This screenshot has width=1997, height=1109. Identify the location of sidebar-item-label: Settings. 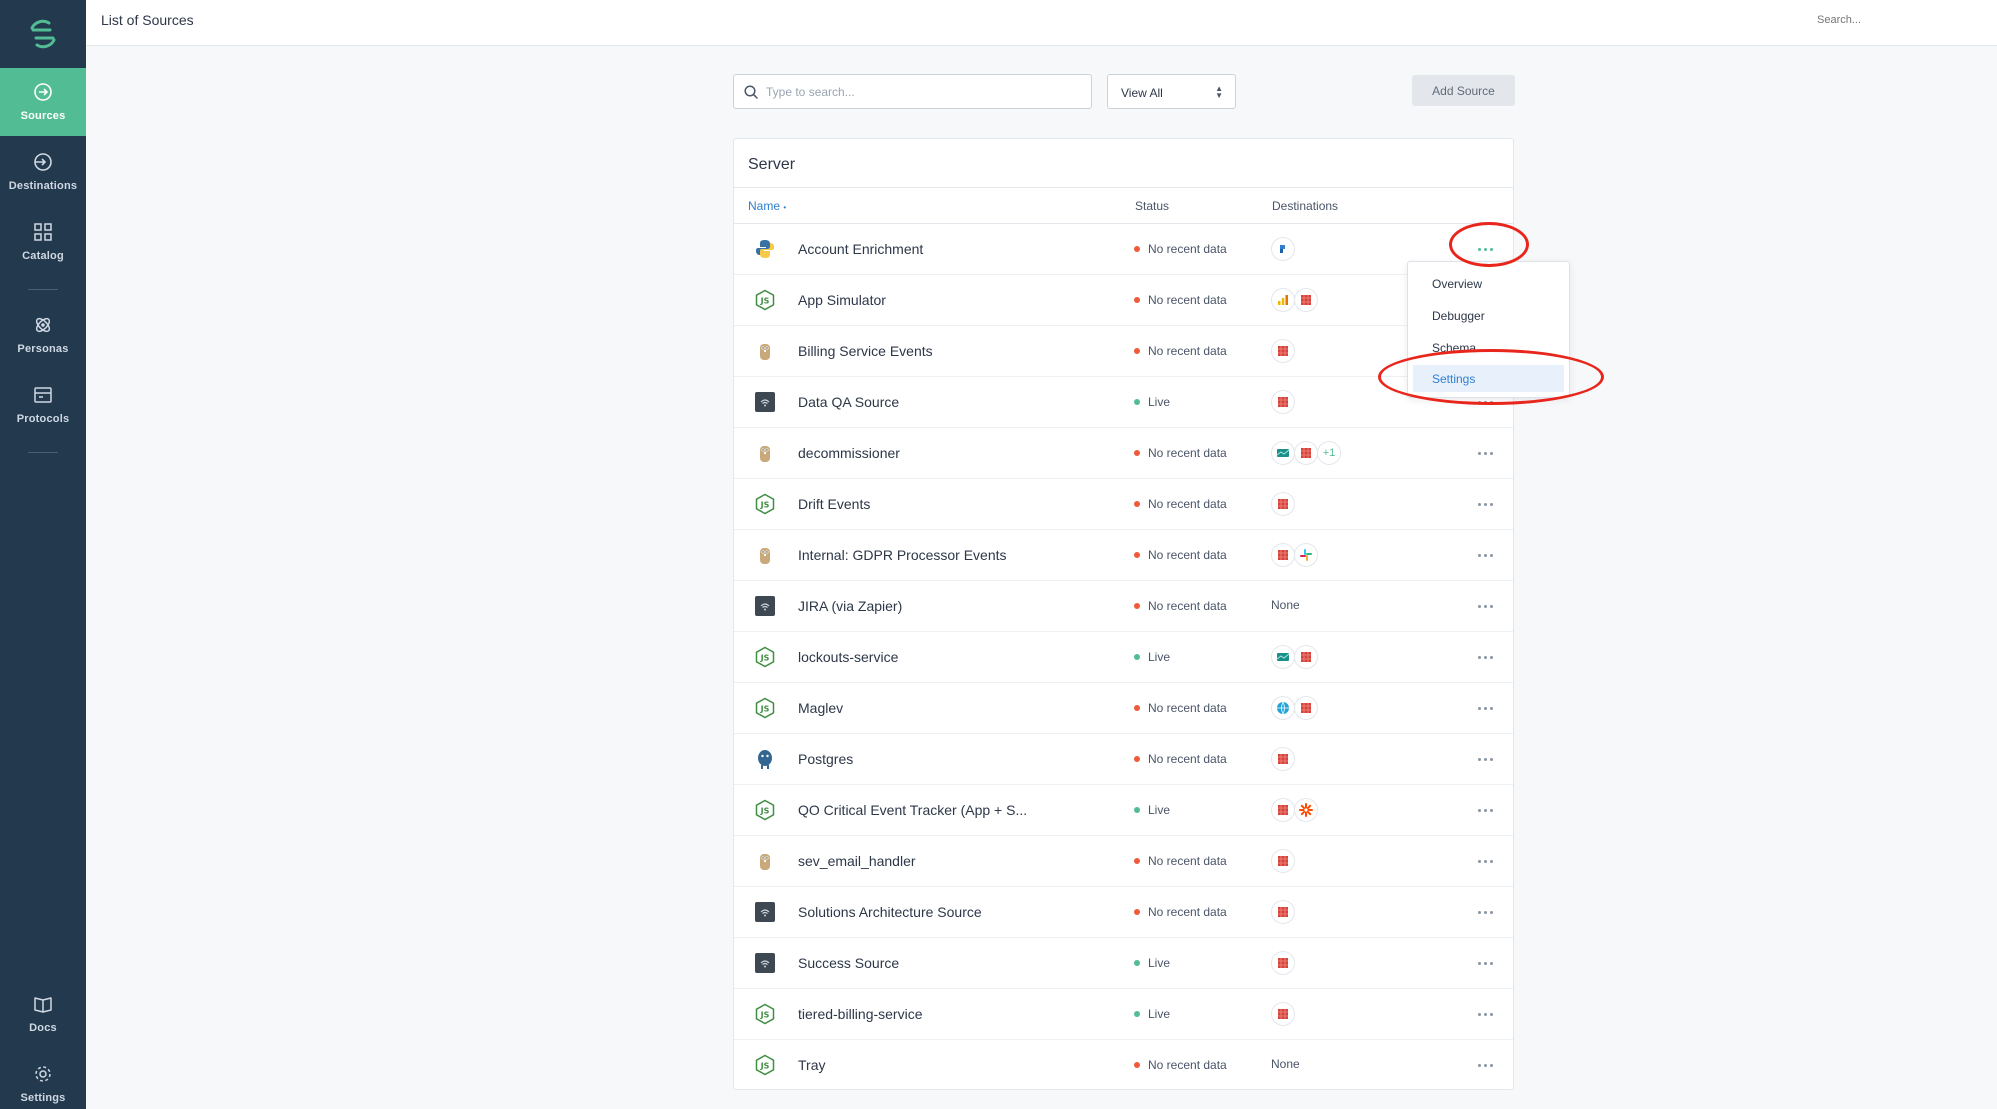
(43, 1098).